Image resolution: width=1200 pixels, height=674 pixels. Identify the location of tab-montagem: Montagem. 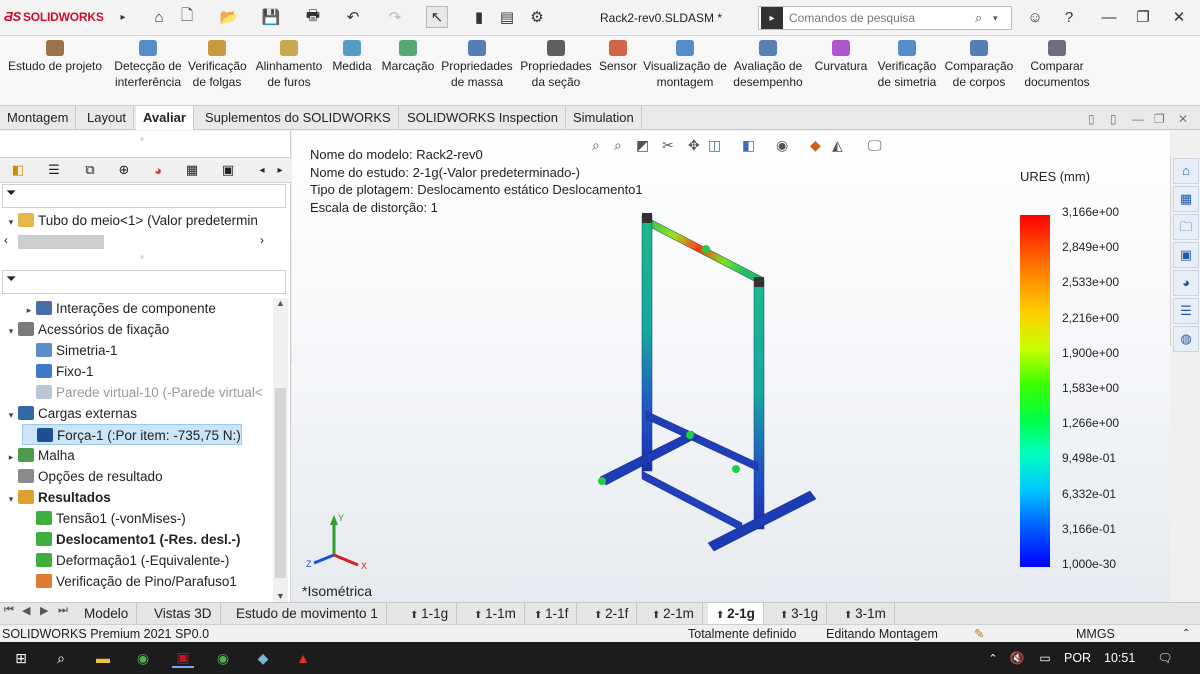
(38, 118).